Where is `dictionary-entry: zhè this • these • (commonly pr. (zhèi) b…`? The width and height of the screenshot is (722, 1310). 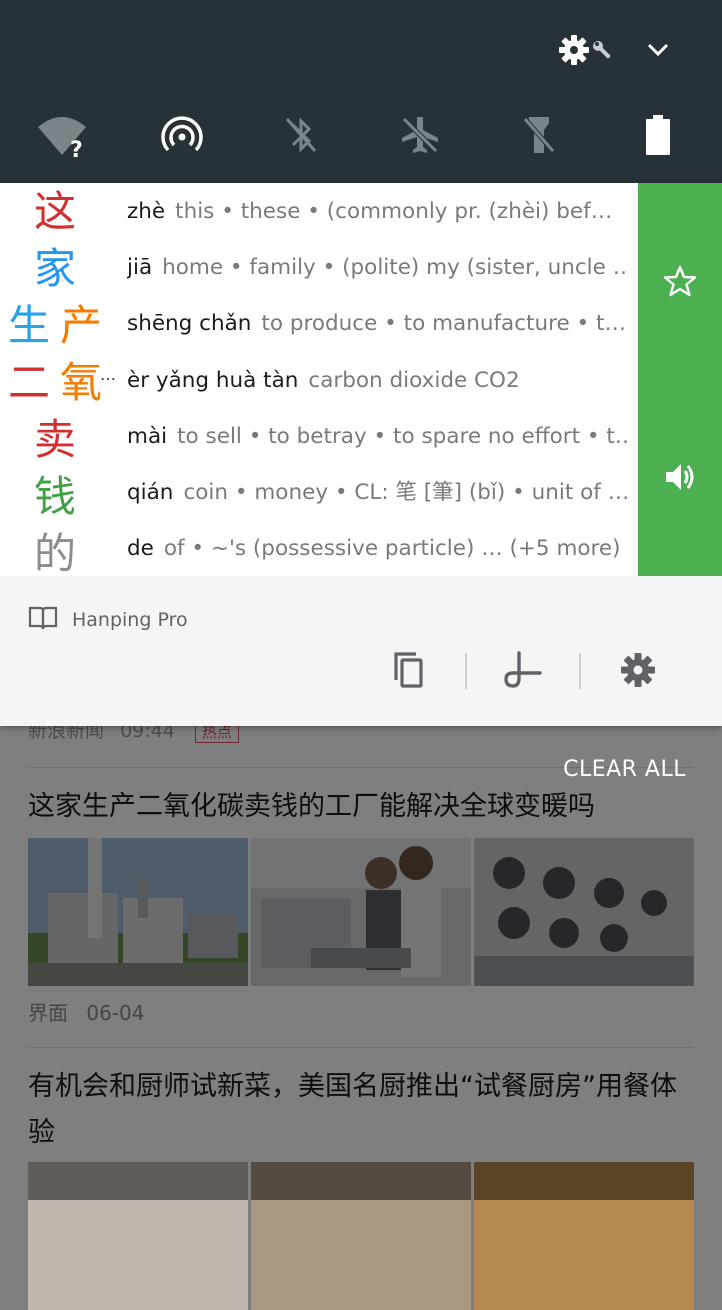
dictionary-entry: zhè this • these • (commonly pr. (zhèi) b… is located at coordinates (377, 212).